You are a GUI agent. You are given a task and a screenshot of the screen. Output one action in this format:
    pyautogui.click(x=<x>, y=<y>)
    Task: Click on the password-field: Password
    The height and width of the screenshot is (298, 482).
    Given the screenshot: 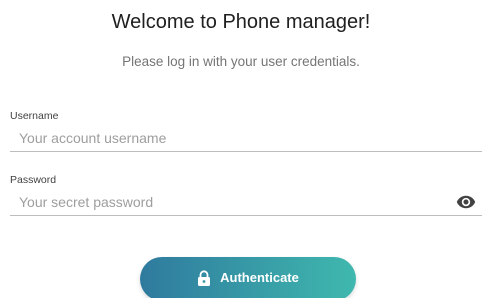 What is the action you would take?
    pyautogui.click(x=246, y=195)
    